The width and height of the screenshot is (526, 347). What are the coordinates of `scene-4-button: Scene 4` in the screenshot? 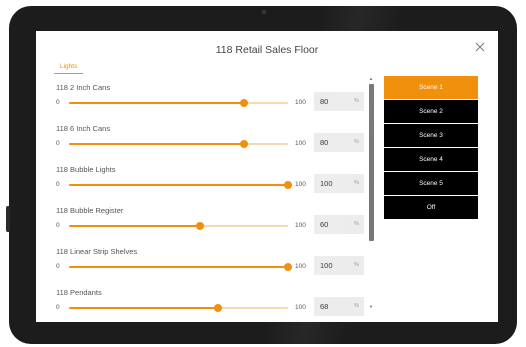 It's located at (431, 159).